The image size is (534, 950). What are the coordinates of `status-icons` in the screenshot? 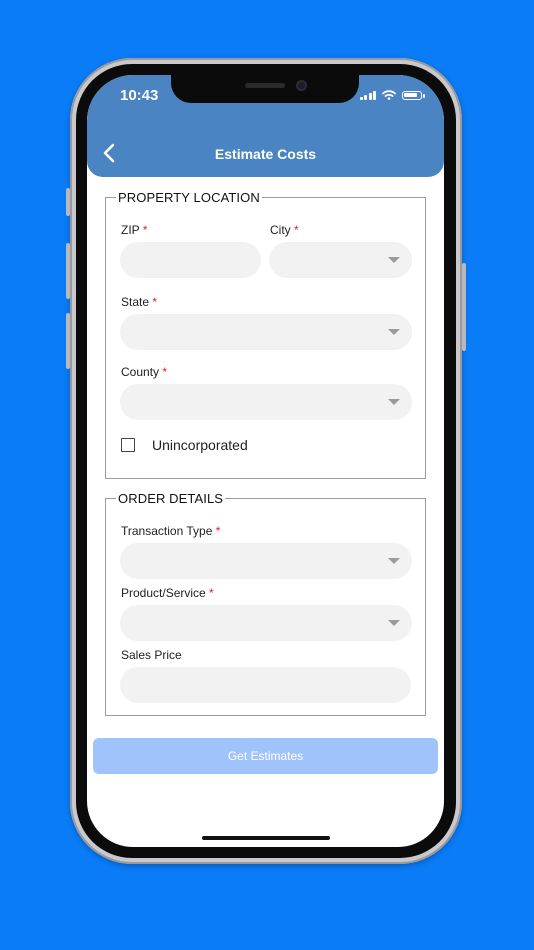 It's located at (392, 95).